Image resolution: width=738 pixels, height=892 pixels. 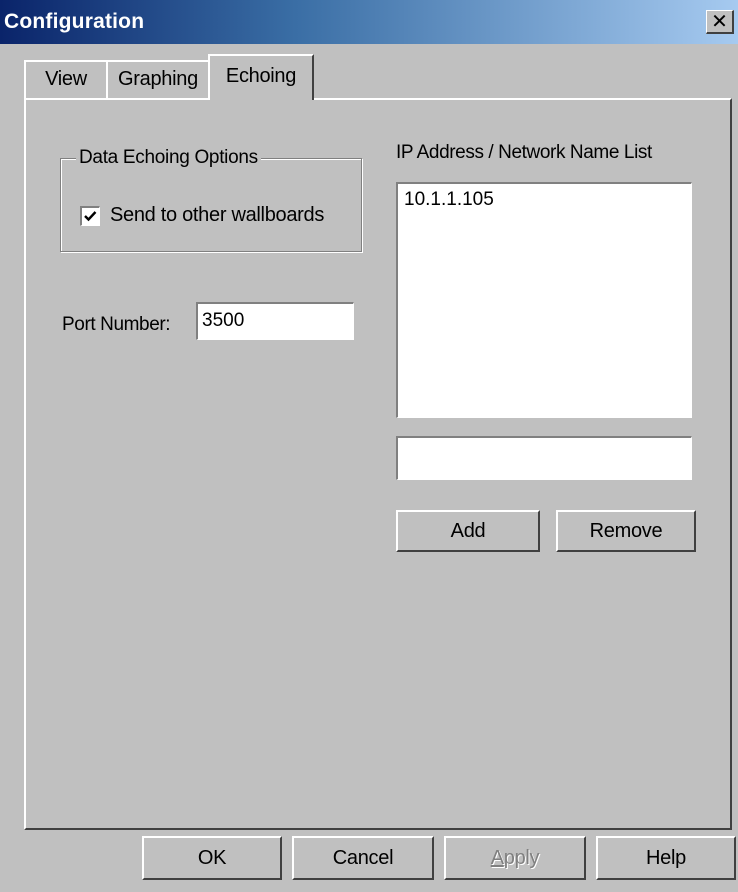 I want to click on checkmark-icon, so click(x=90, y=216).